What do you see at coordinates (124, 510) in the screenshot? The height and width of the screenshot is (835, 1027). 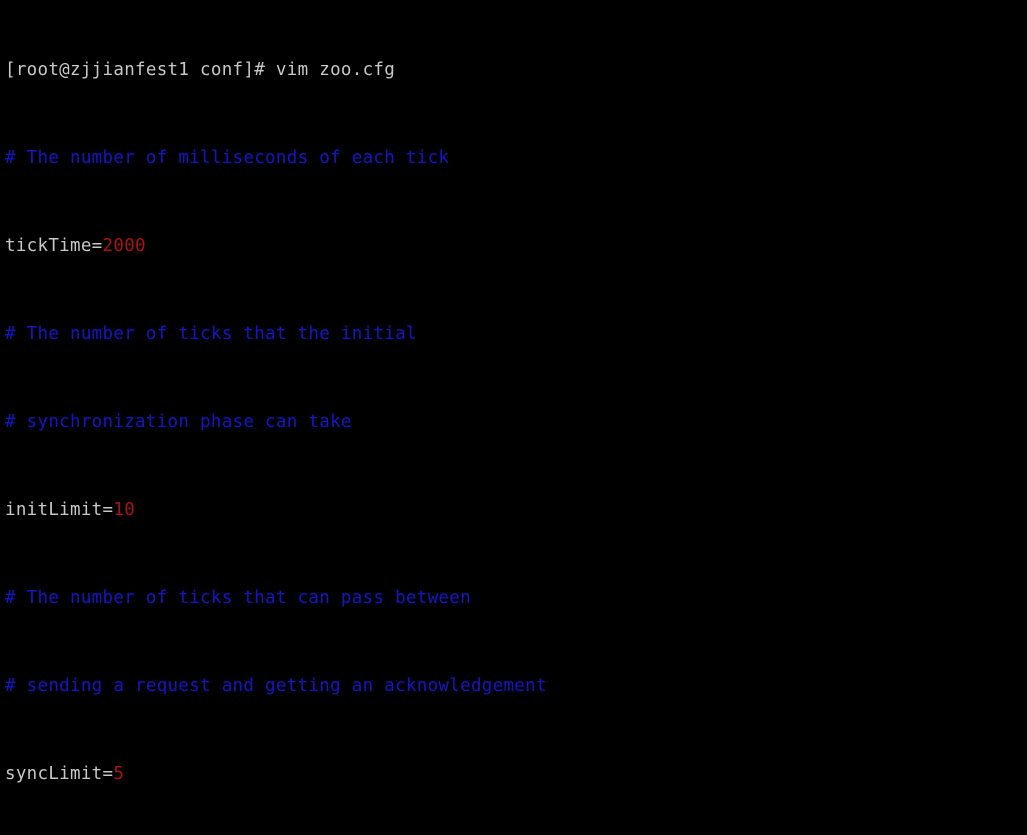 I see `setting-value: 10` at bounding box center [124, 510].